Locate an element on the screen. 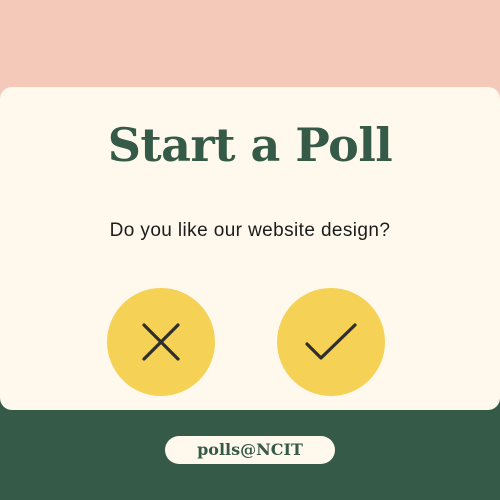 The height and width of the screenshot is (500, 500). vote-no-button is located at coordinates (161, 342).